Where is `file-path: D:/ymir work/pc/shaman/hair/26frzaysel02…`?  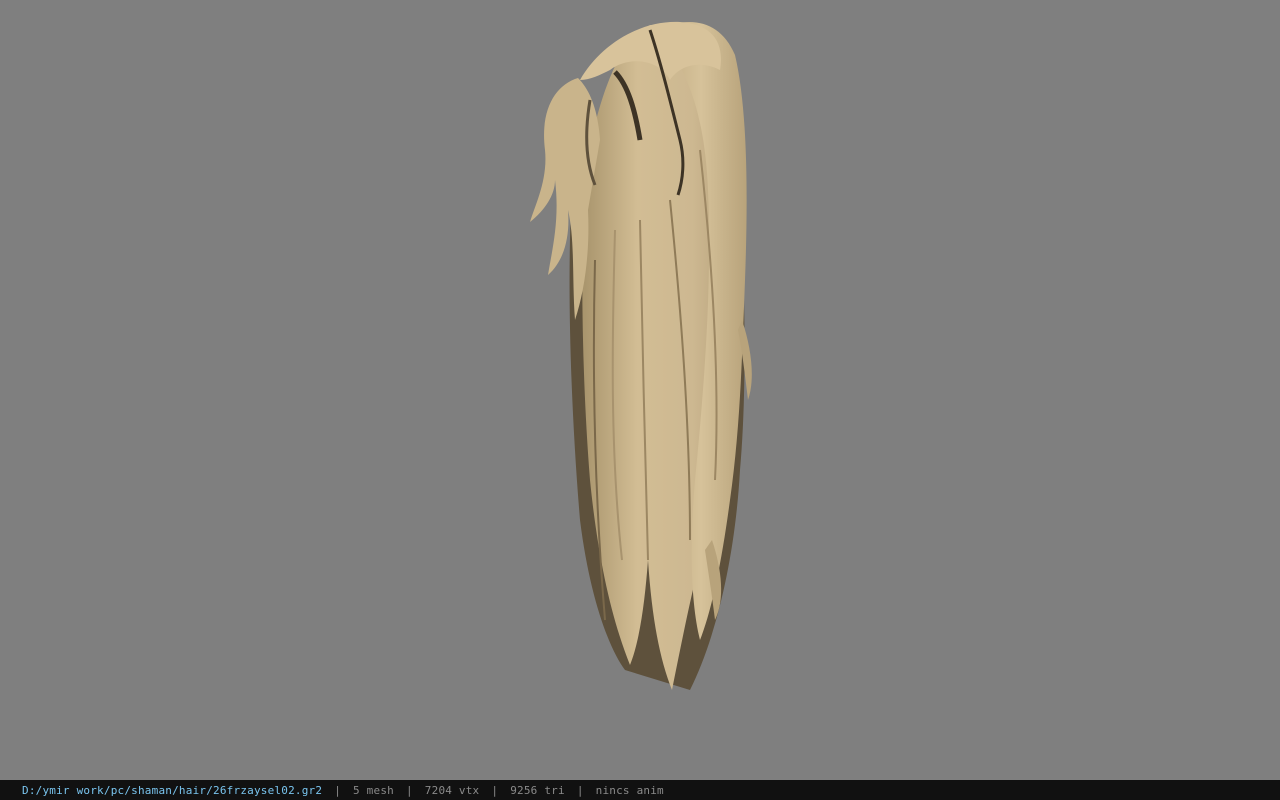
file-path: D:/ymir work/pc/shaman/hair/26frzaysel02… is located at coordinates (172, 790).